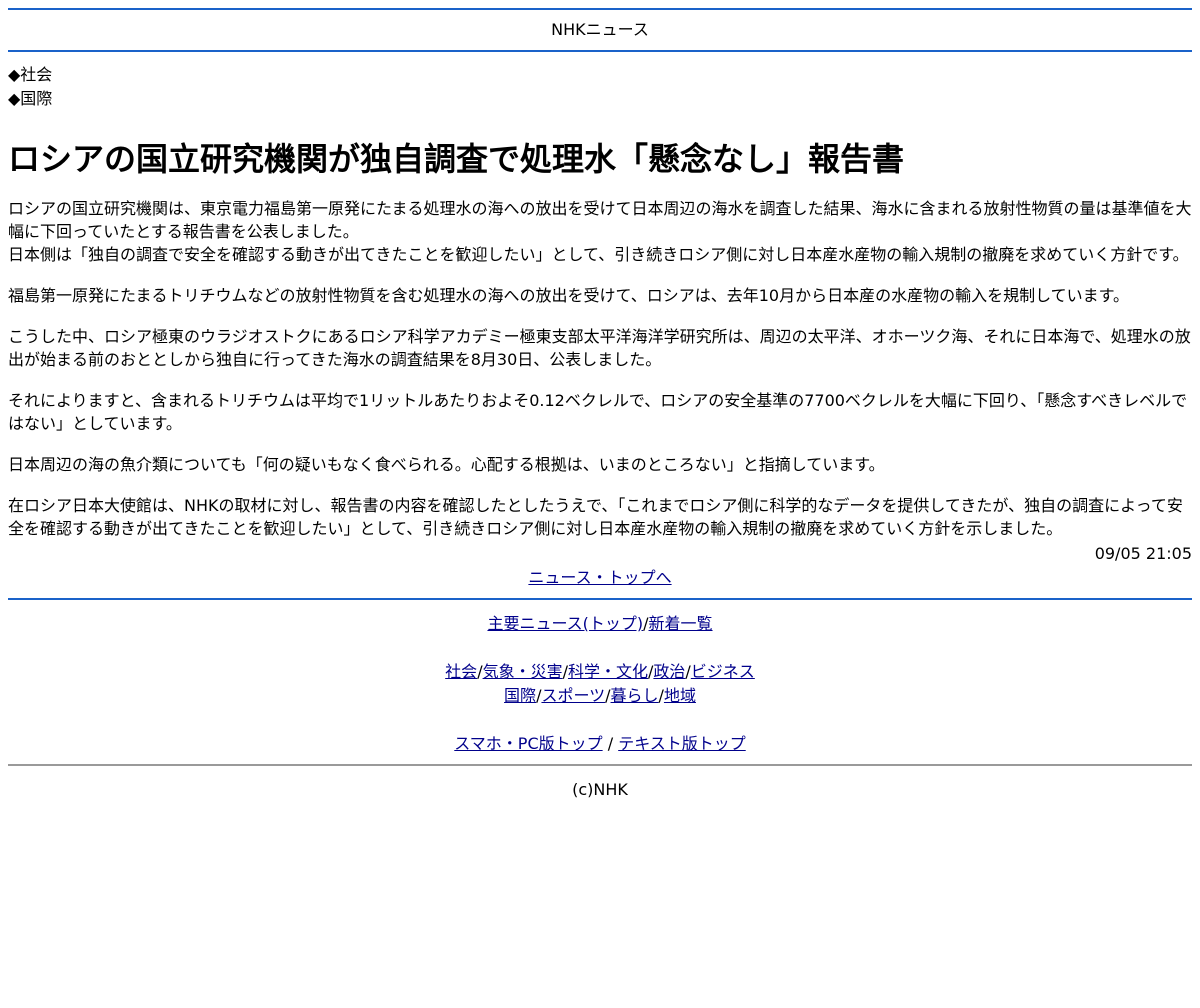  What do you see at coordinates (600, 51) in the screenshot?
I see `header-bottom-rule` at bounding box center [600, 51].